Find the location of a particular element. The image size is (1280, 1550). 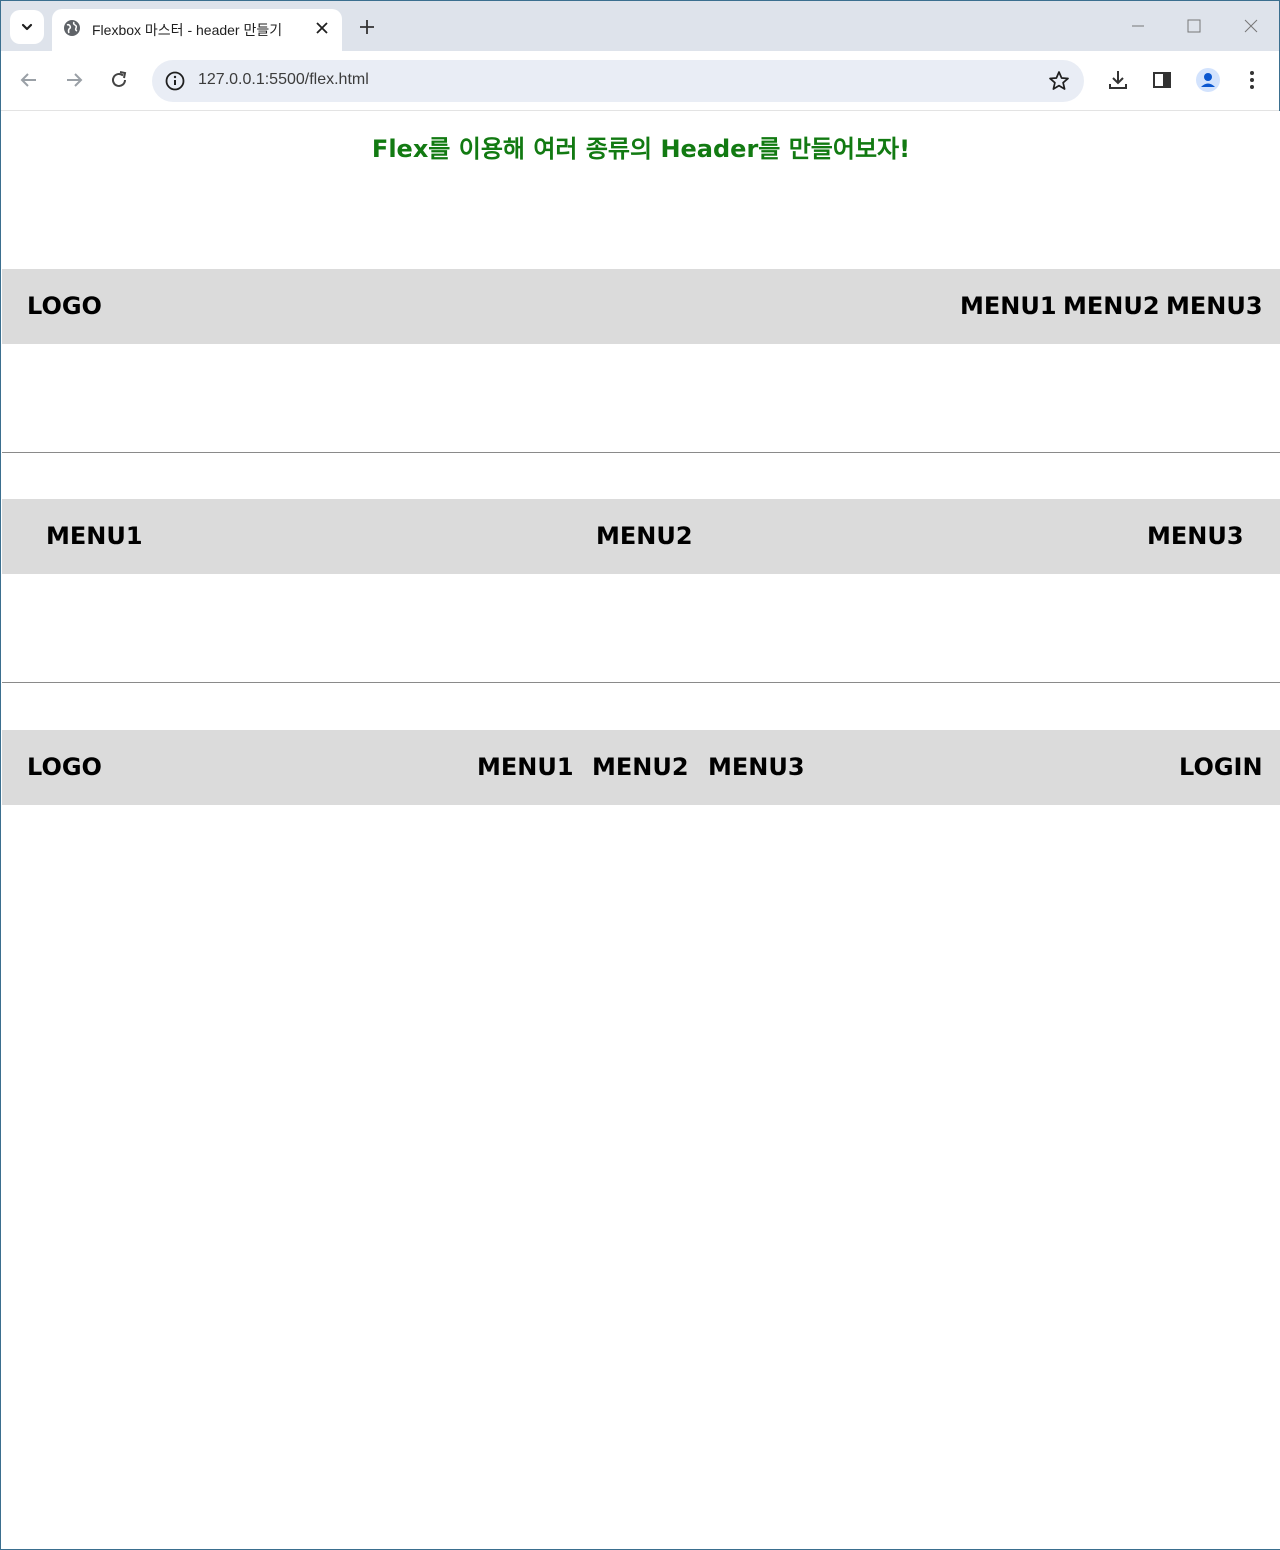

side-panel-button is located at coordinates (1162, 80).